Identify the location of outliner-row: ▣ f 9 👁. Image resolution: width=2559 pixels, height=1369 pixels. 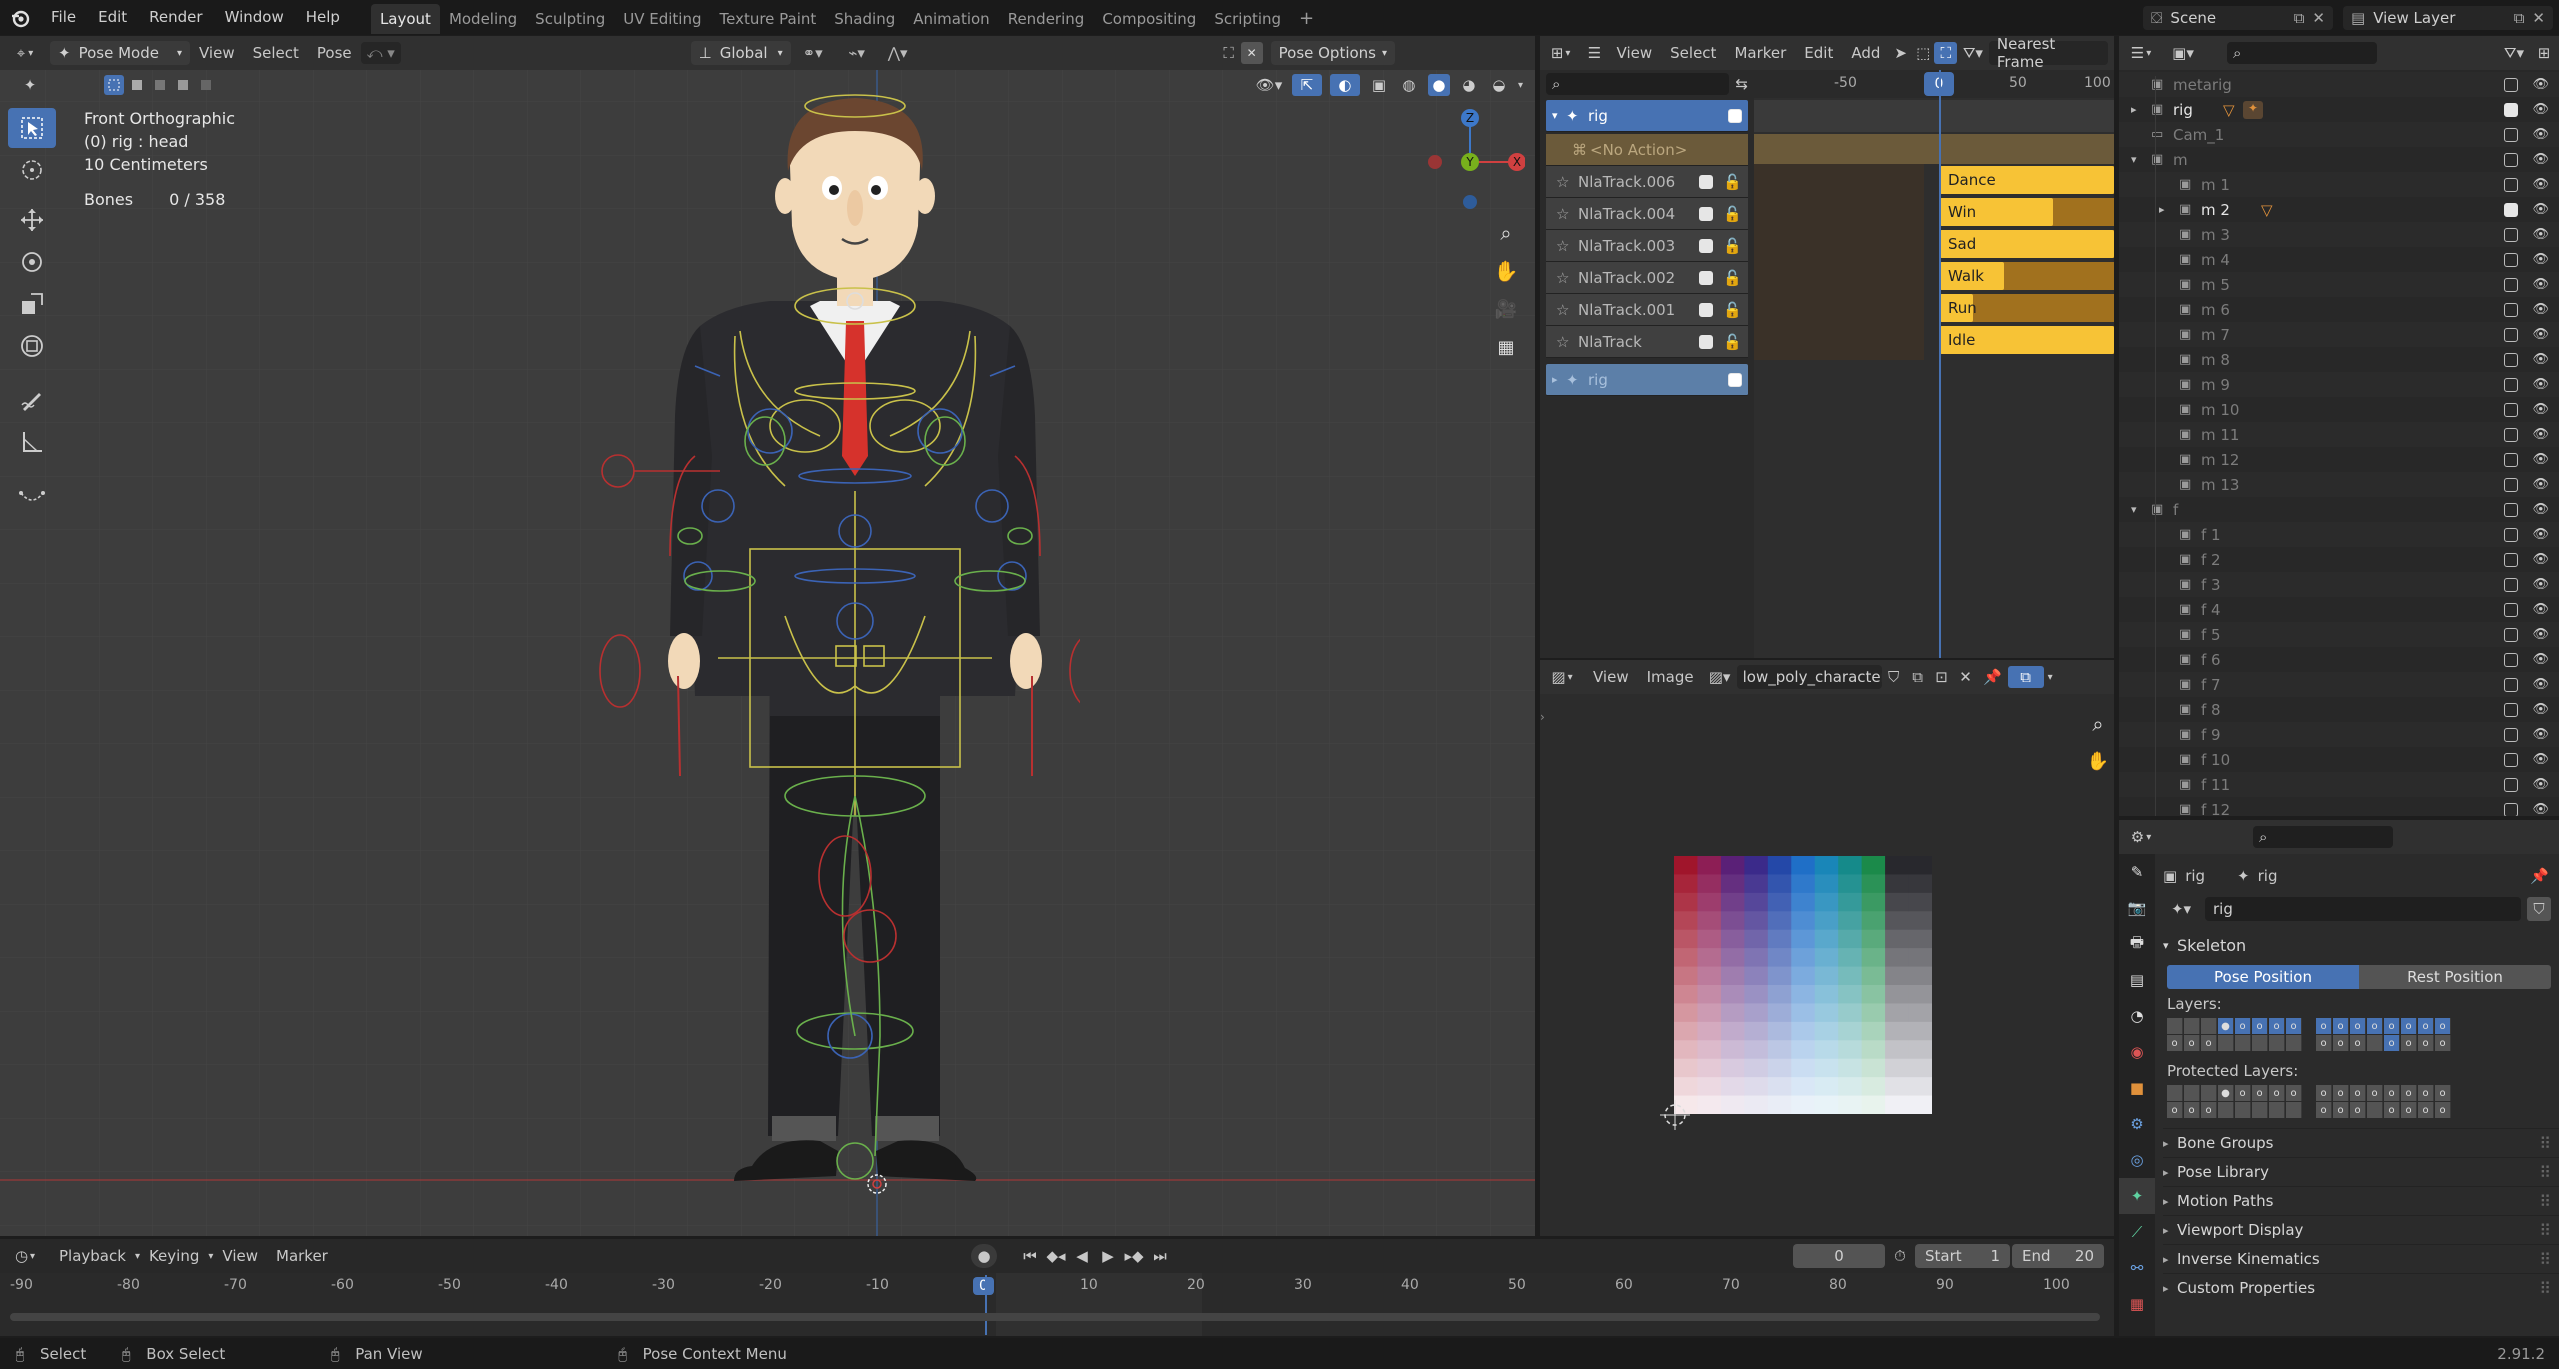
(2339, 734).